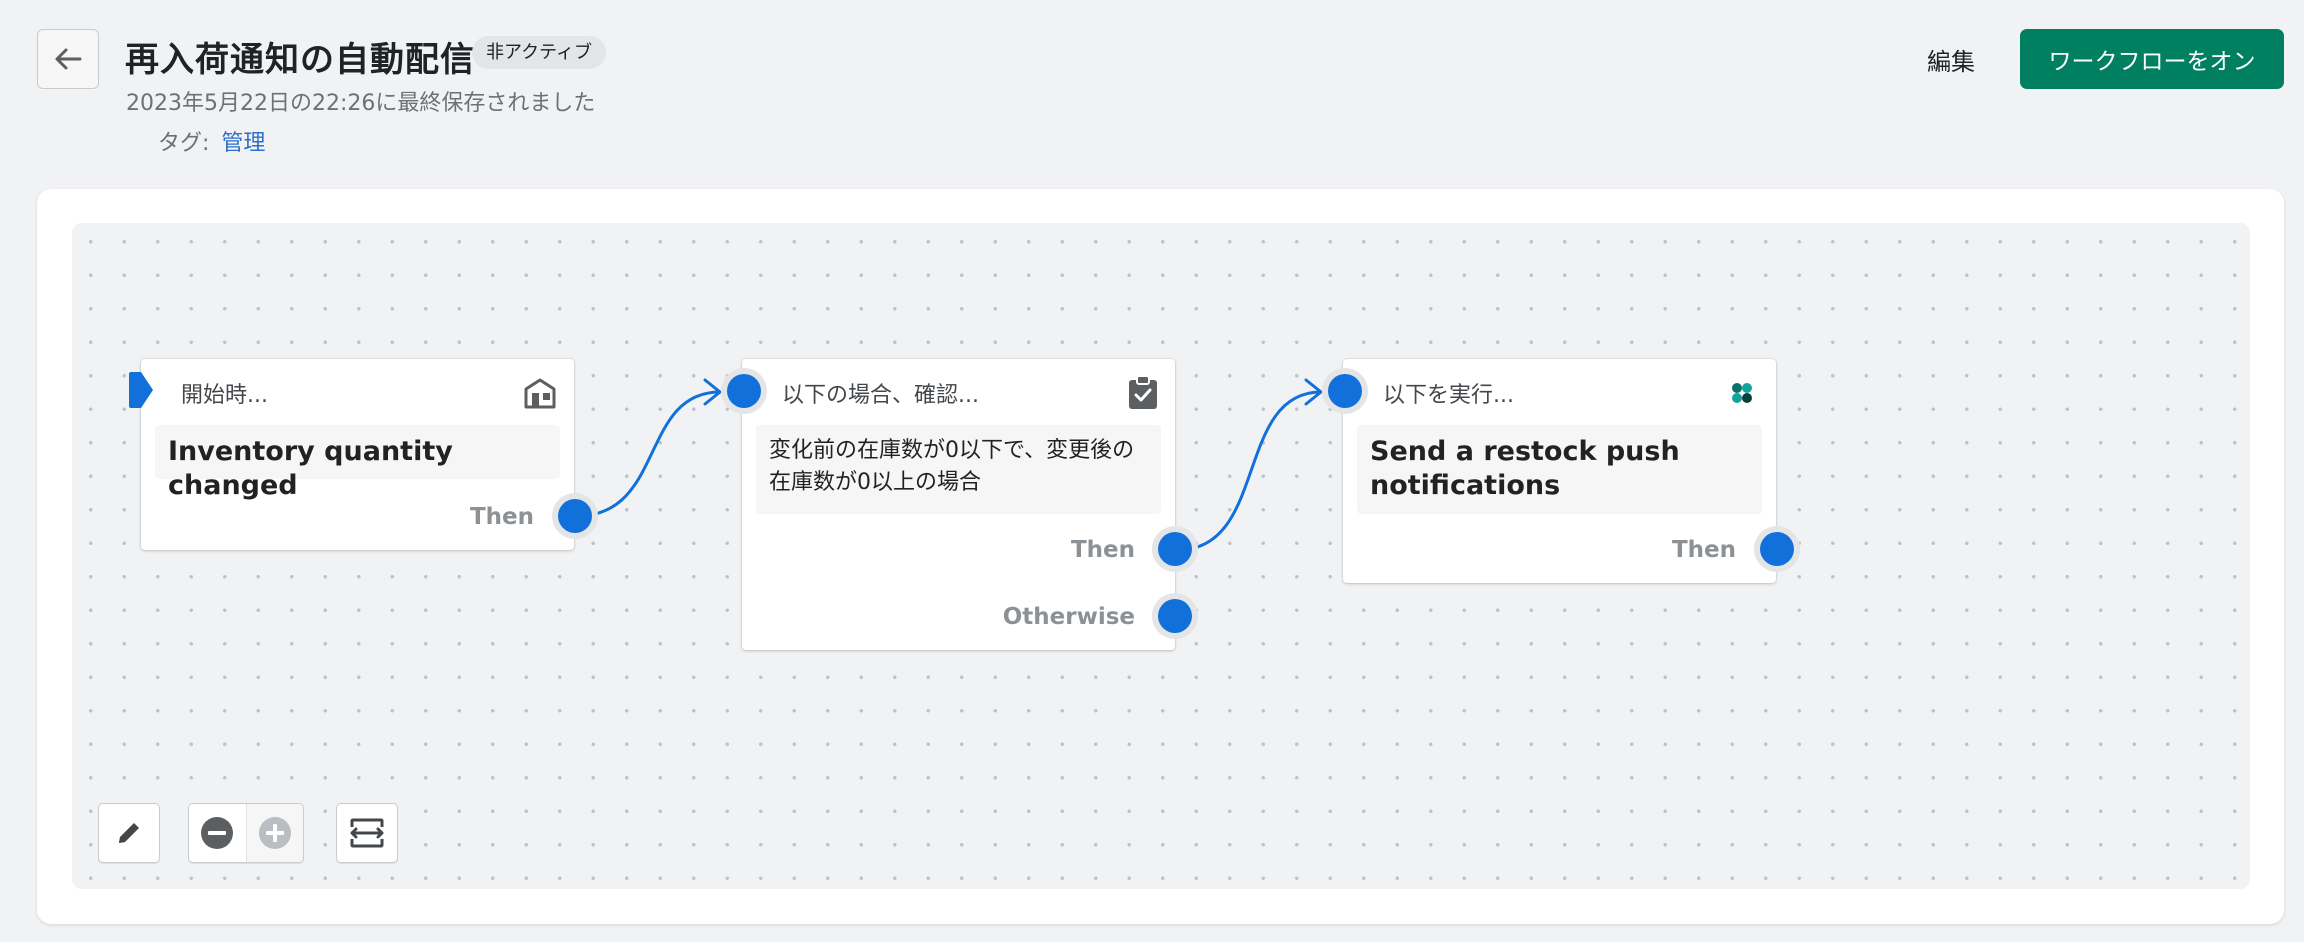  I want to click on otherwise-output-port, so click(1175, 616).